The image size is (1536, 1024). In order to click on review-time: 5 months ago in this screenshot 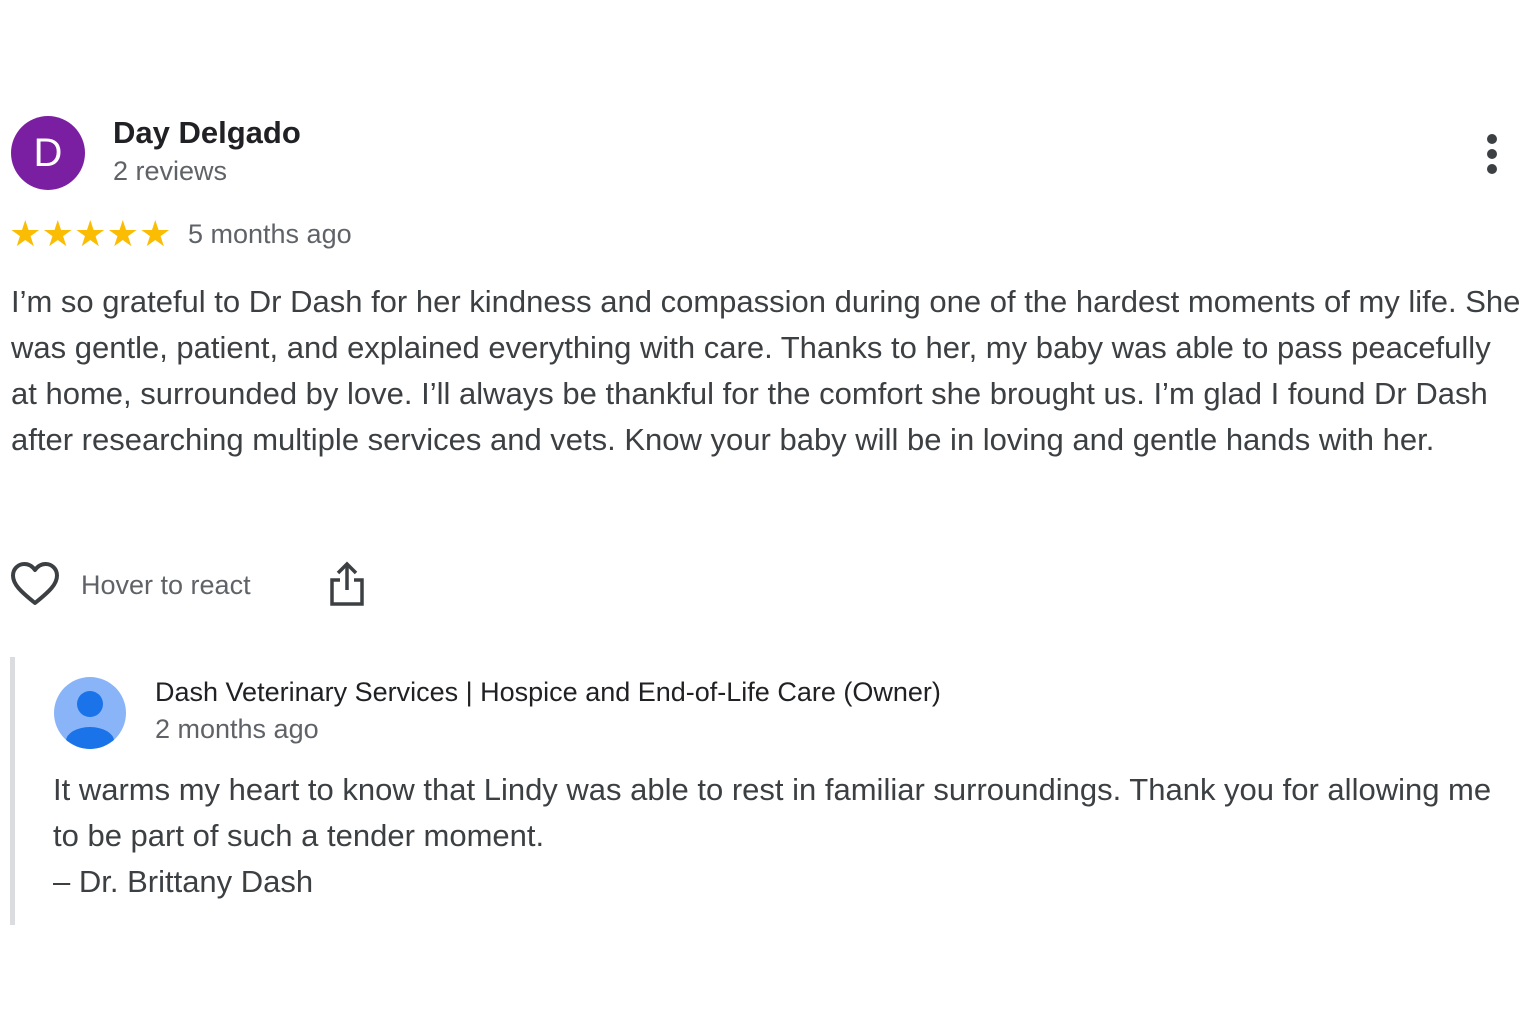, I will do `click(270, 234)`.